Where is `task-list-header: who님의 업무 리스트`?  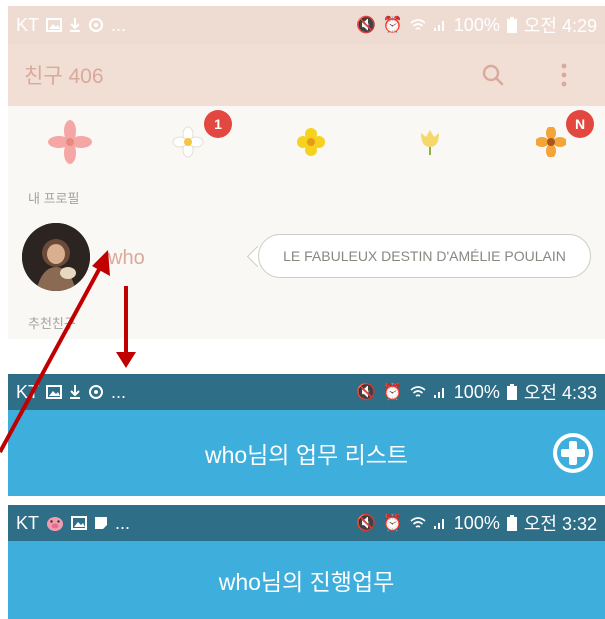
task-list-header: who님의 업무 리스트 is located at coordinates (306, 453).